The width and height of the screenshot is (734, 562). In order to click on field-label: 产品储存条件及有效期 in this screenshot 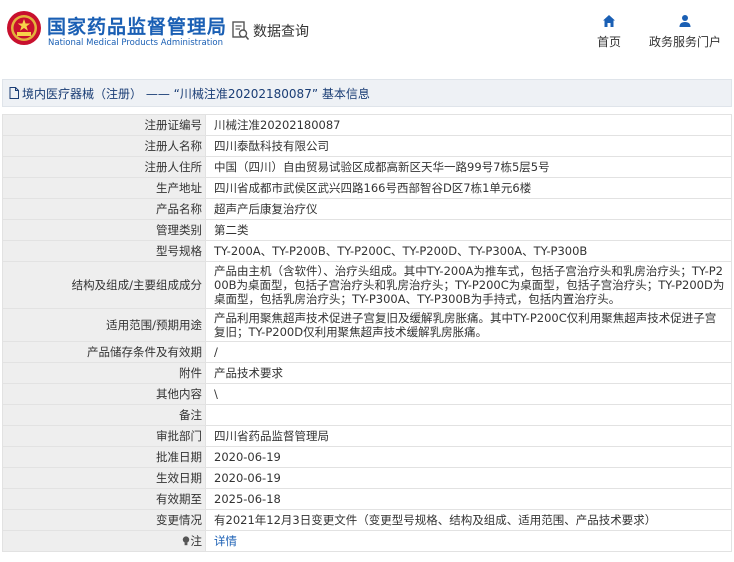, I will do `click(104, 352)`.